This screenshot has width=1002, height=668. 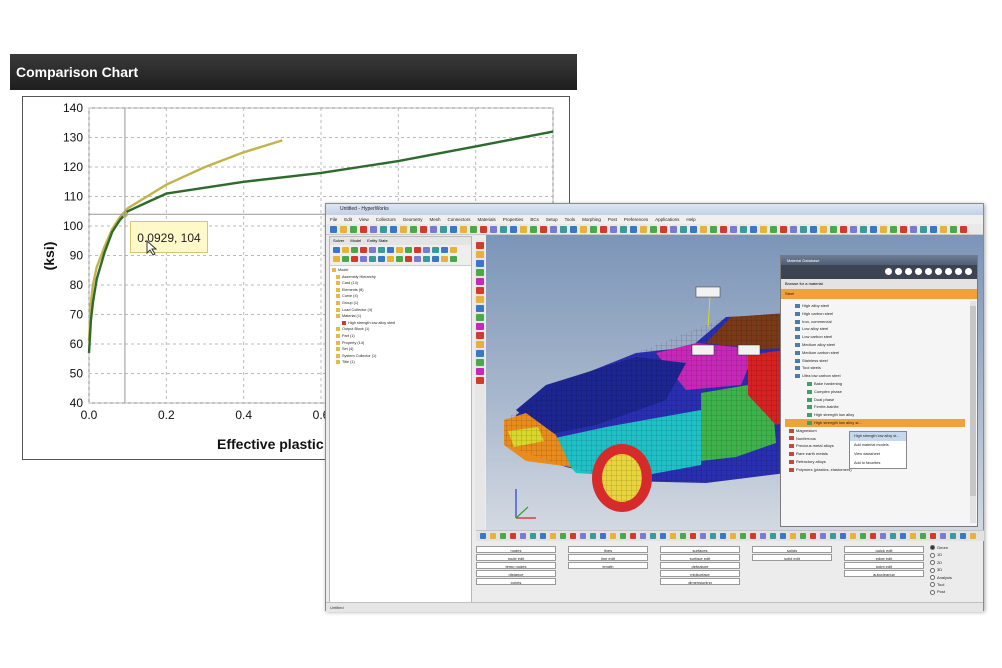 I want to click on menu-item-file: File, so click(x=333, y=219).